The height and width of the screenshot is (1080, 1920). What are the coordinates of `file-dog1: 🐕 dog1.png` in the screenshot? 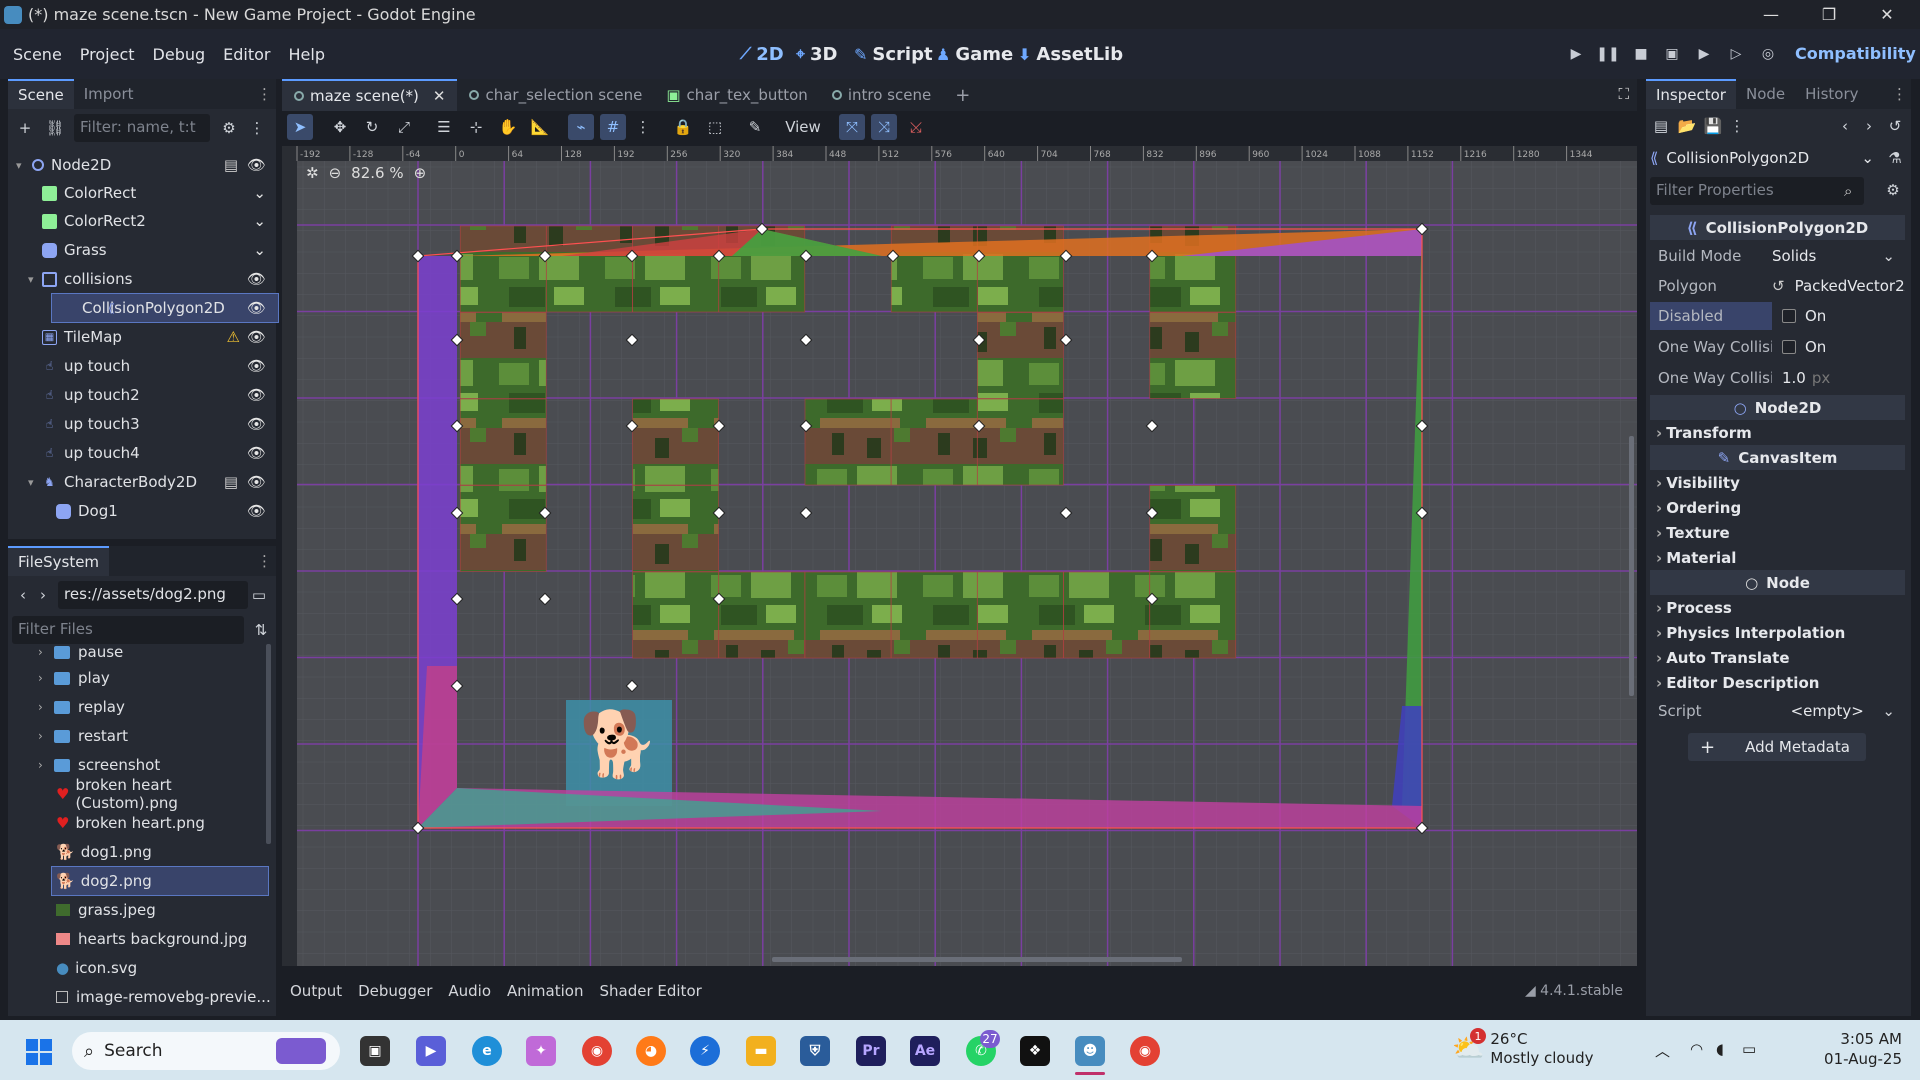 It's located at (104, 852).